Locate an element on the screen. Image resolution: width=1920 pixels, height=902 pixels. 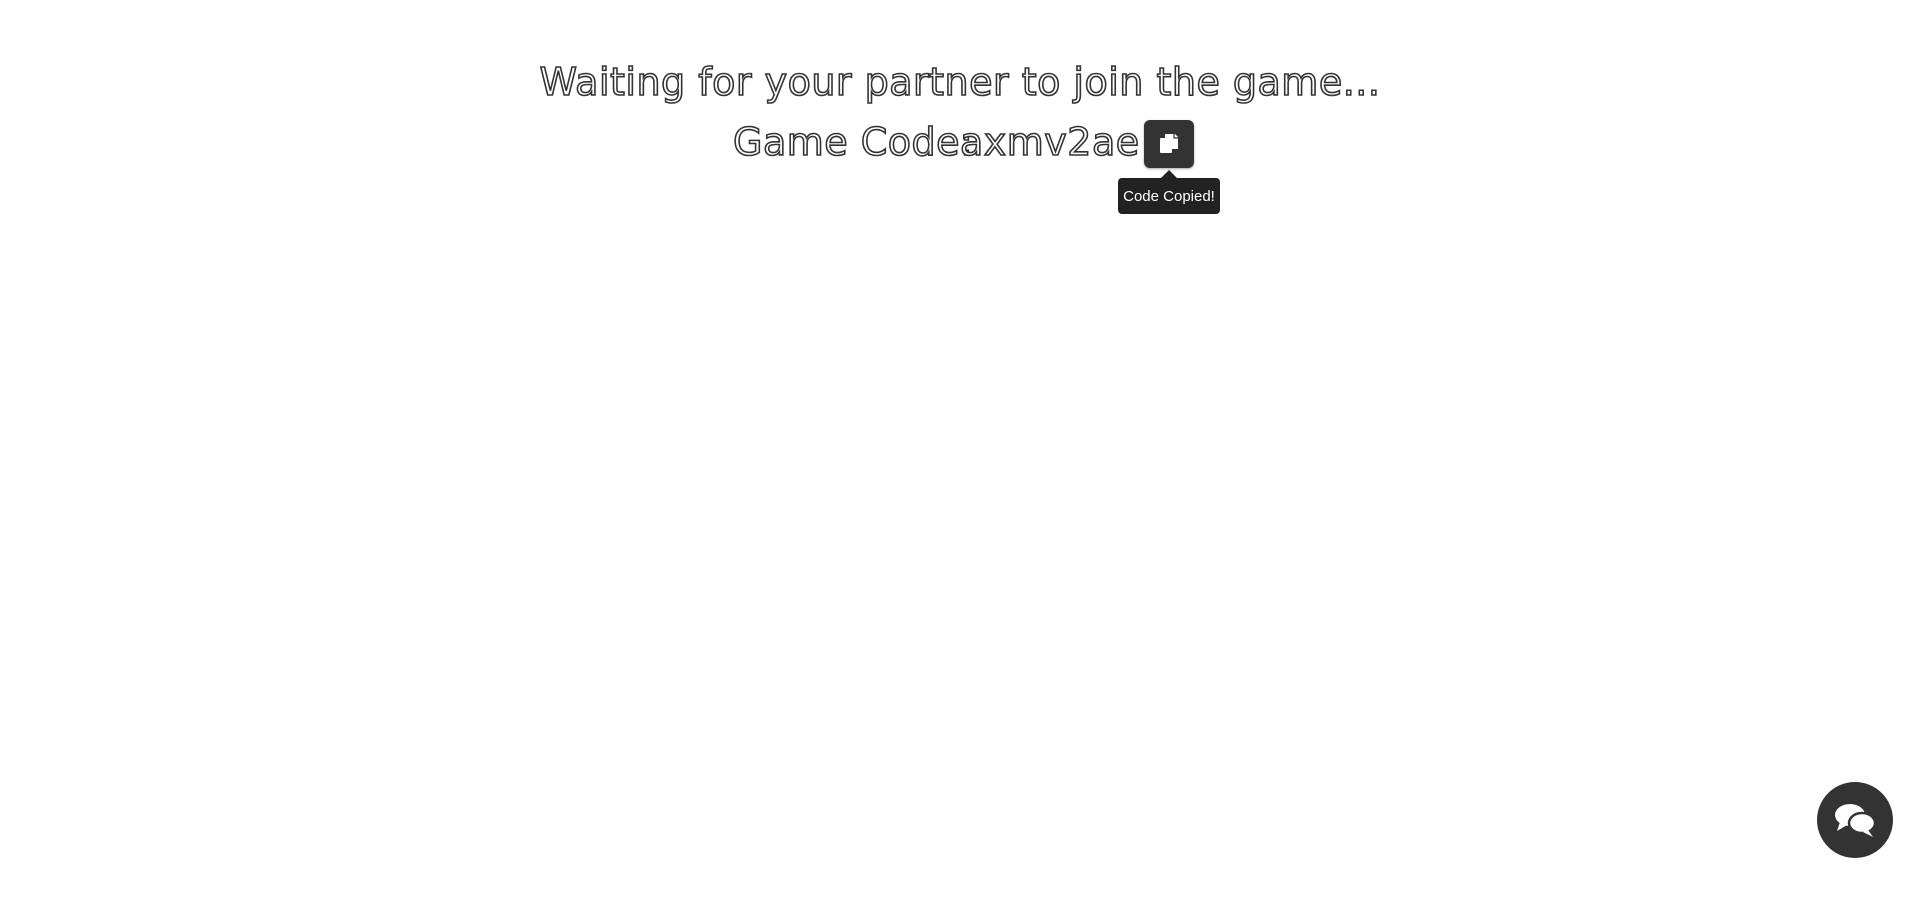
game-code-label: Game Code: is located at coordinates (853, 142).